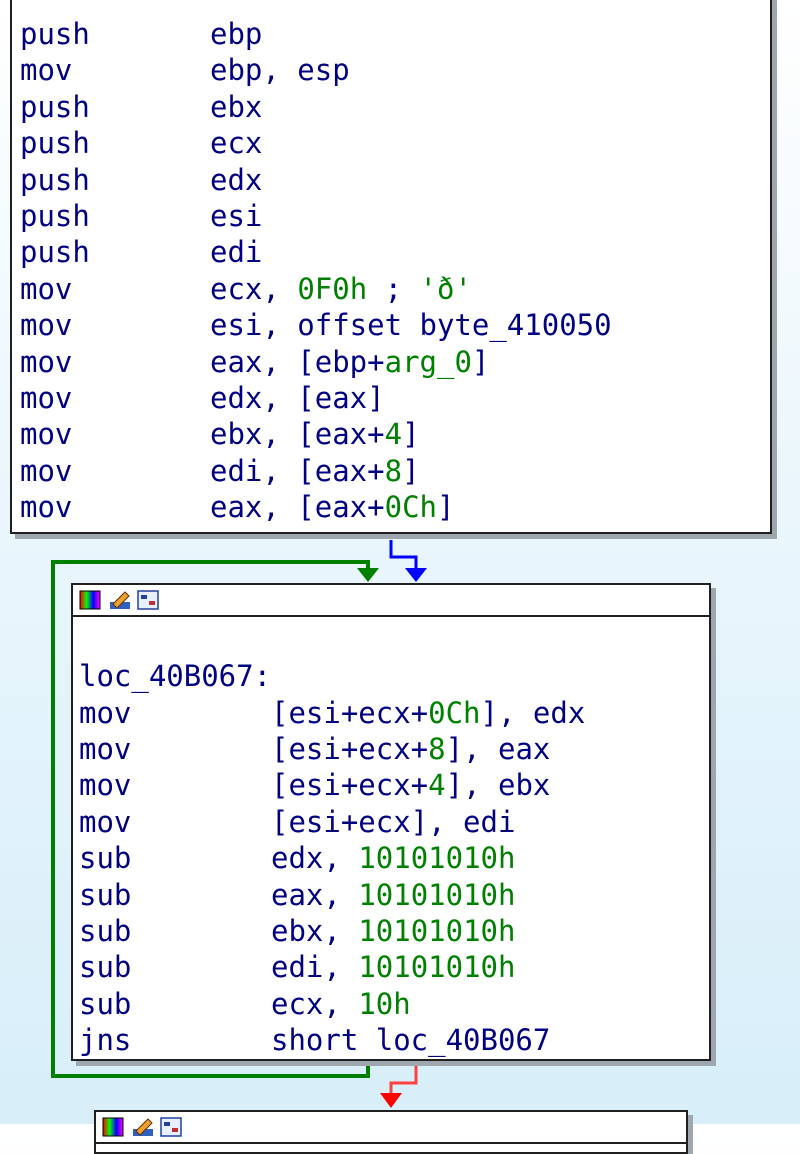 This screenshot has width=800, height=1154. What do you see at coordinates (428, 713) in the screenshot?
I see `instruction-operands: [esi+ecx+0Ch], edx` at bounding box center [428, 713].